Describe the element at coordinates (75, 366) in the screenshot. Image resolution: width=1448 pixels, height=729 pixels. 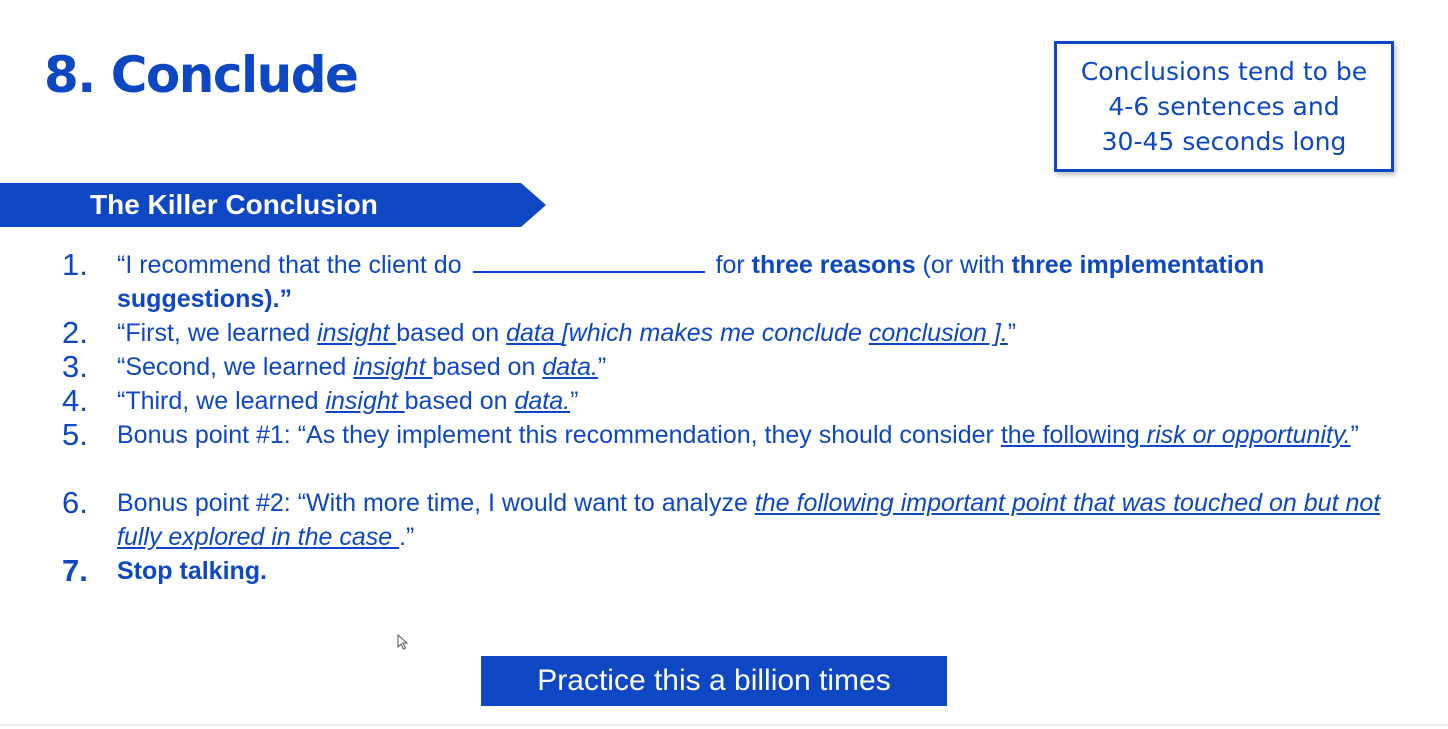
I see `step-number: 3.` at that location.